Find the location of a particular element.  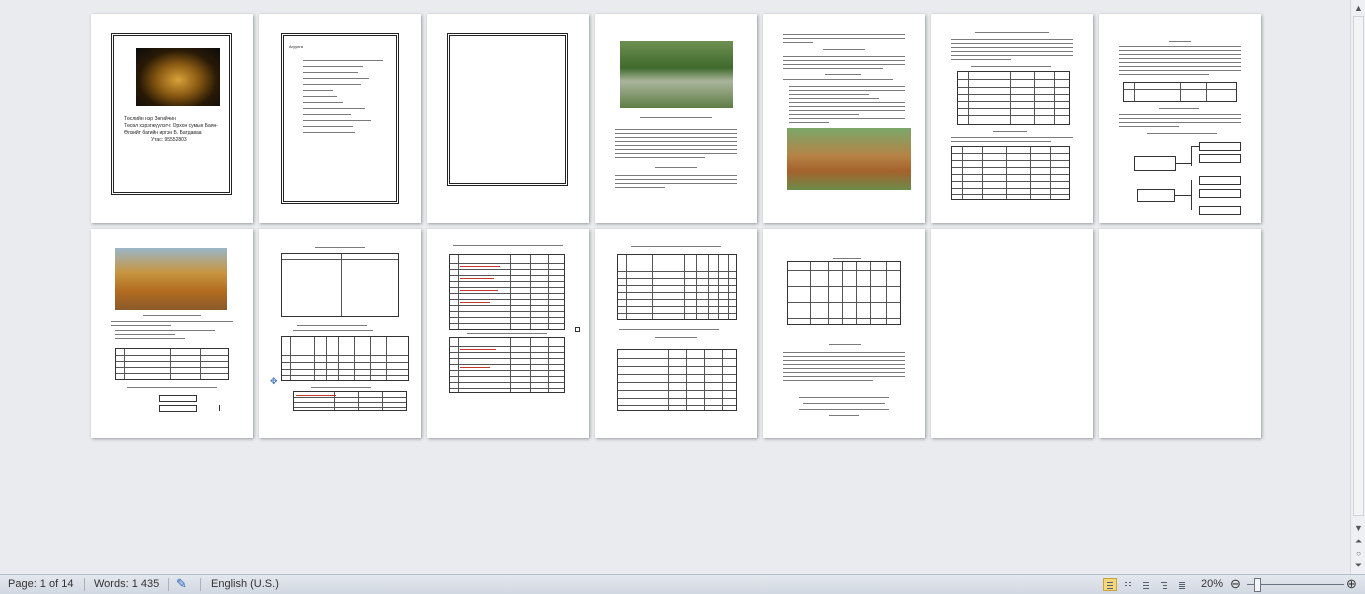

wasp-photo is located at coordinates (178, 77).